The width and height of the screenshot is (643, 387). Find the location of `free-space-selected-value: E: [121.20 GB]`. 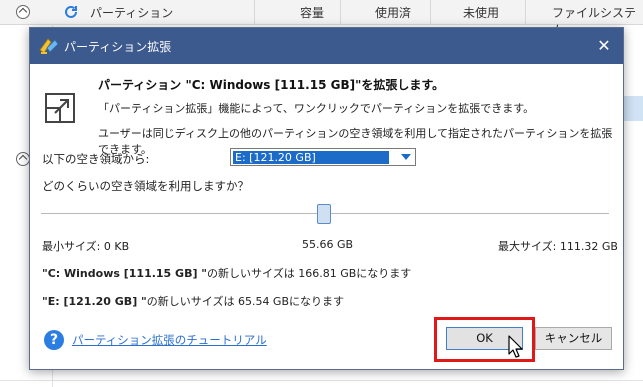

free-space-selected-value: E: [121.20 GB] is located at coordinates (311, 157).